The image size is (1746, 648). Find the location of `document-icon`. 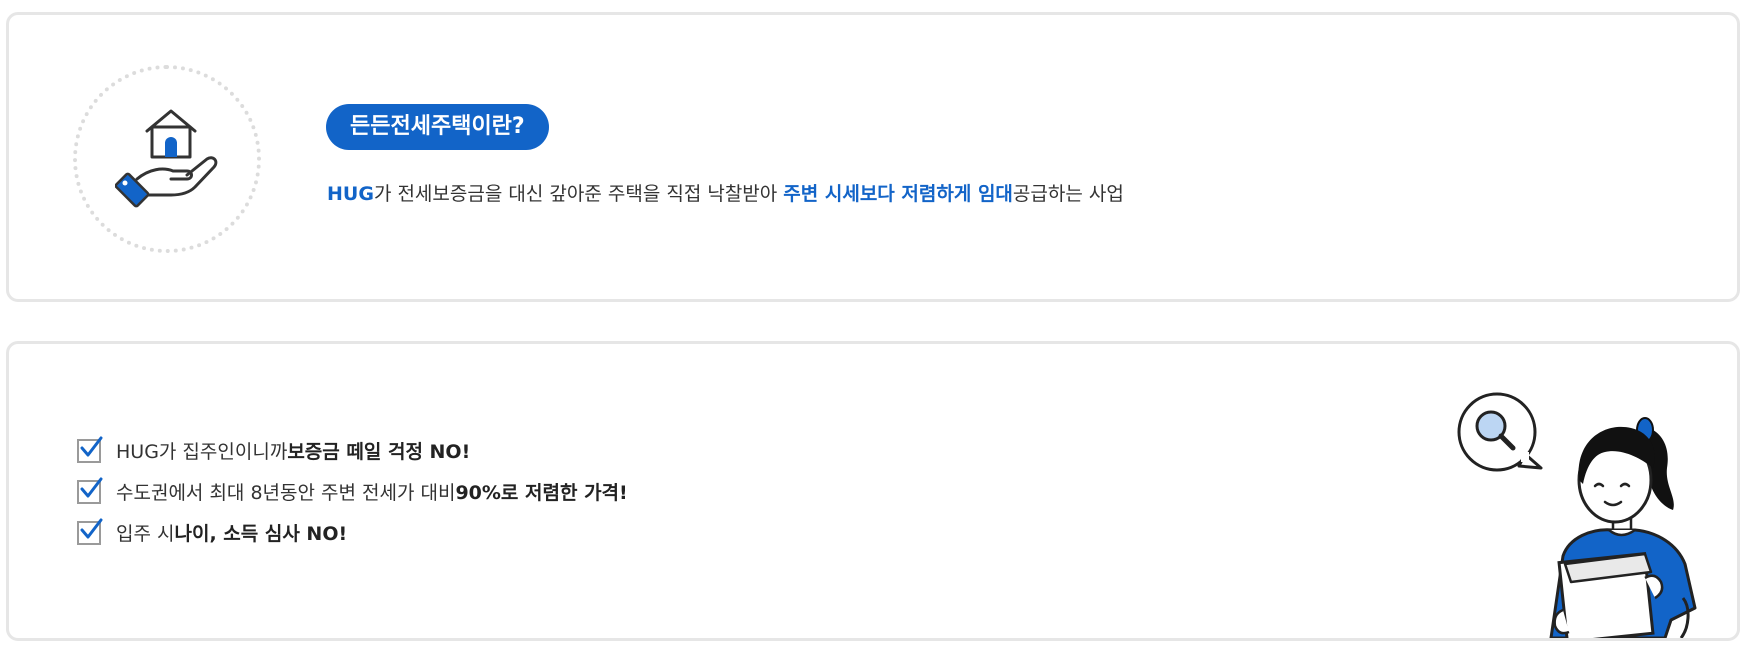

document-icon is located at coordinates (1606, 594).